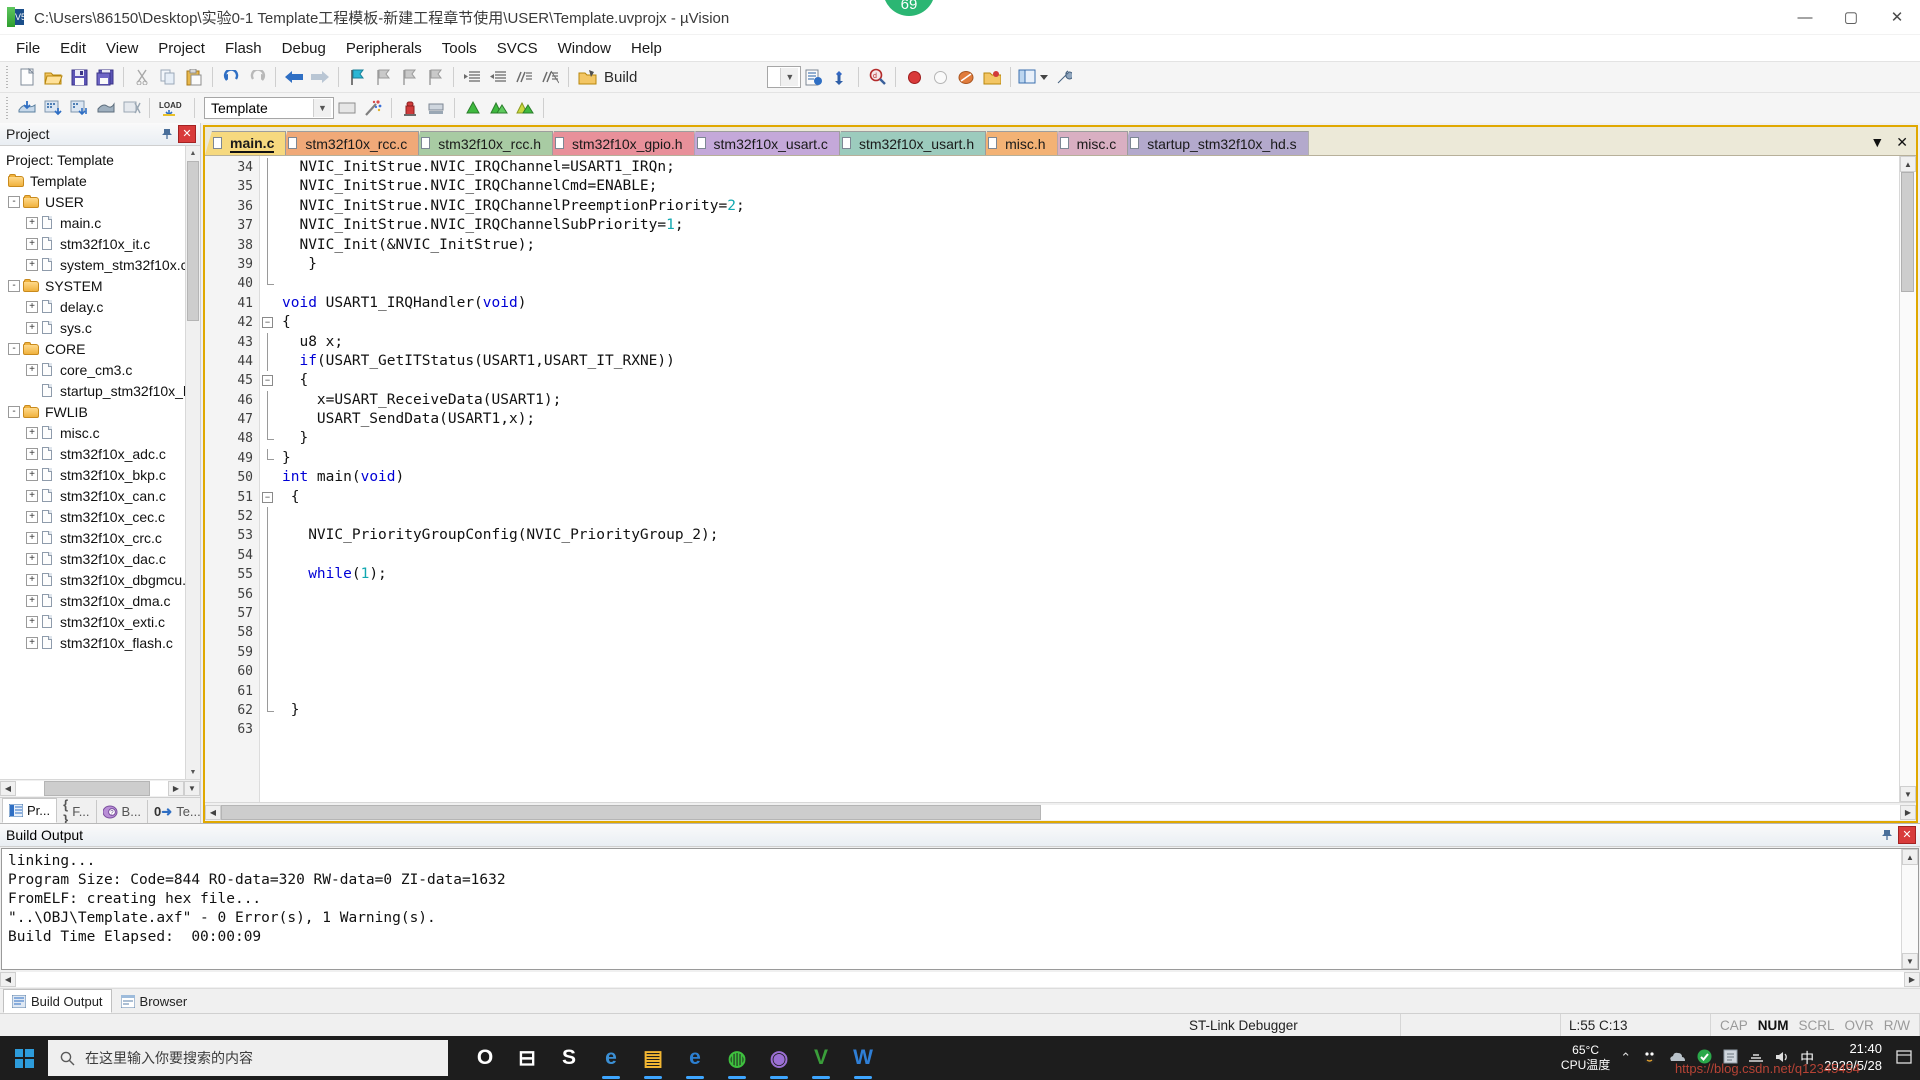 This screenshot has width=1920, height=1080. Describe the element at coordinates (1090, 419) in the screenshot. I see `code-line: USART_SendData(USART1,x);` at that location.